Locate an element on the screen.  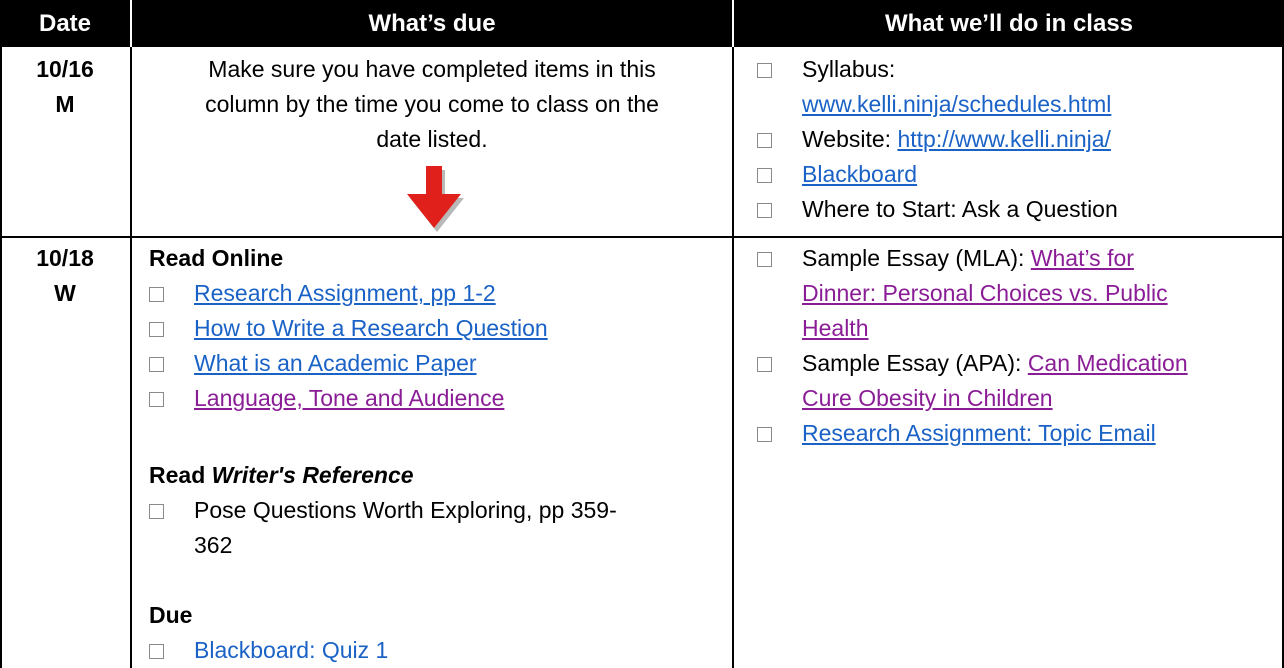
where-to-start-item: Where to Start: Ask a Question is located at coordinates (960, 209).